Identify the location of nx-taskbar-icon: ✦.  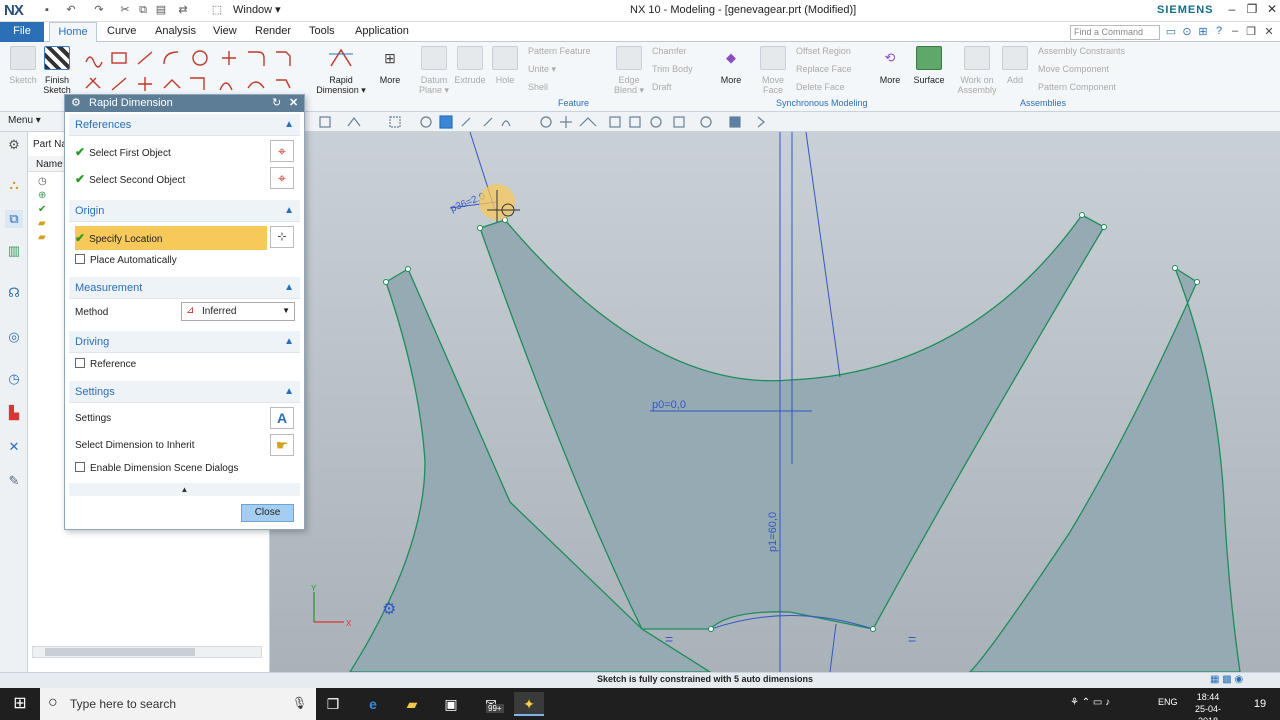
(529, 704).